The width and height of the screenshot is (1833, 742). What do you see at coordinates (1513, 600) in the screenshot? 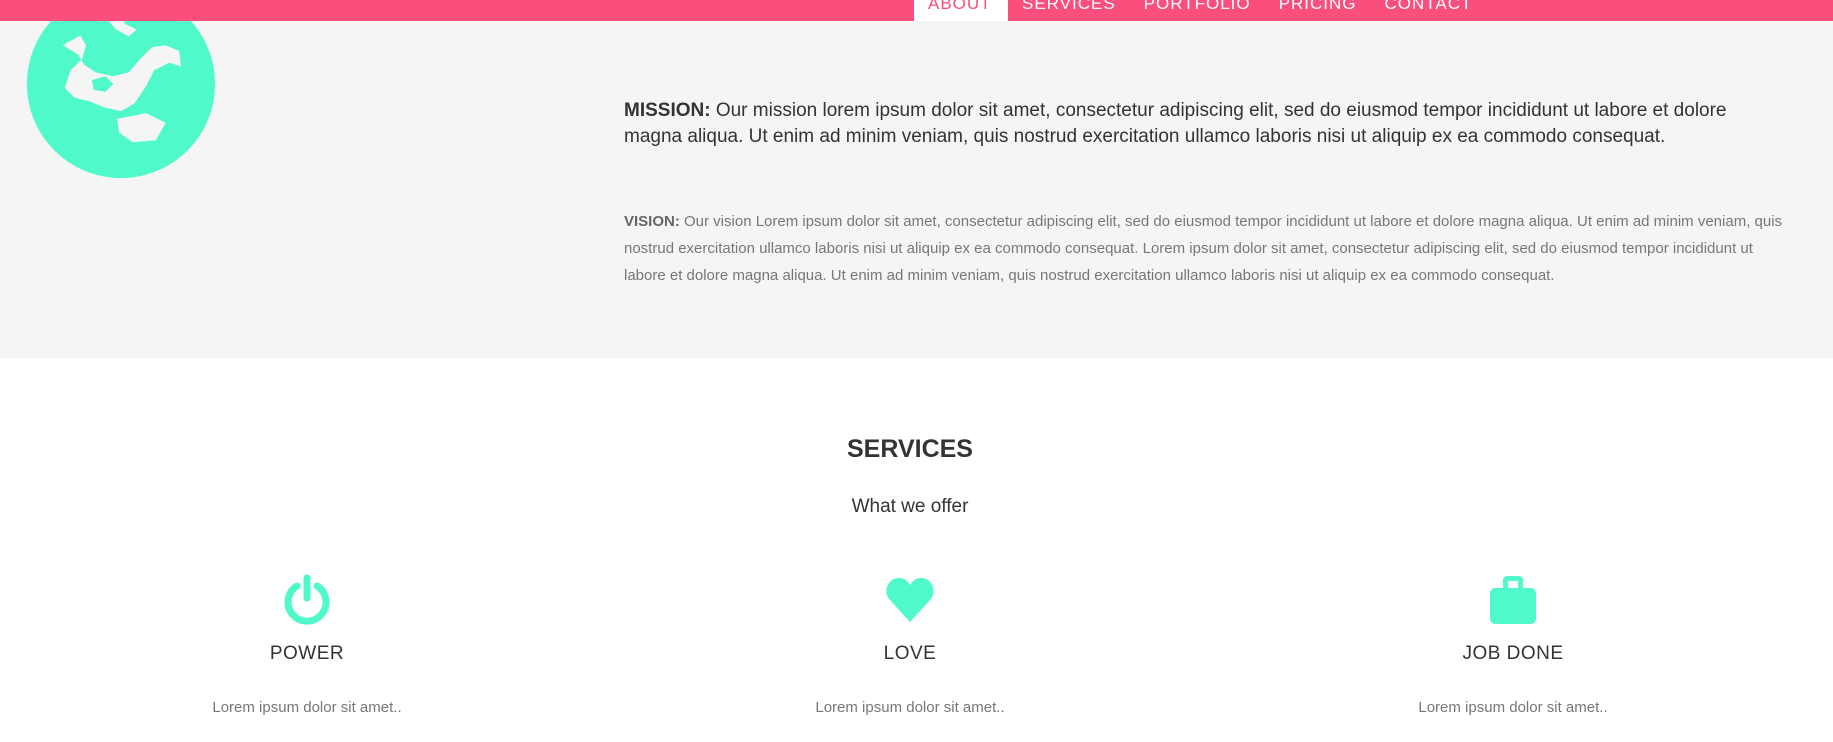
I see `briefcase-icon` at bounding box center [1513, 600].